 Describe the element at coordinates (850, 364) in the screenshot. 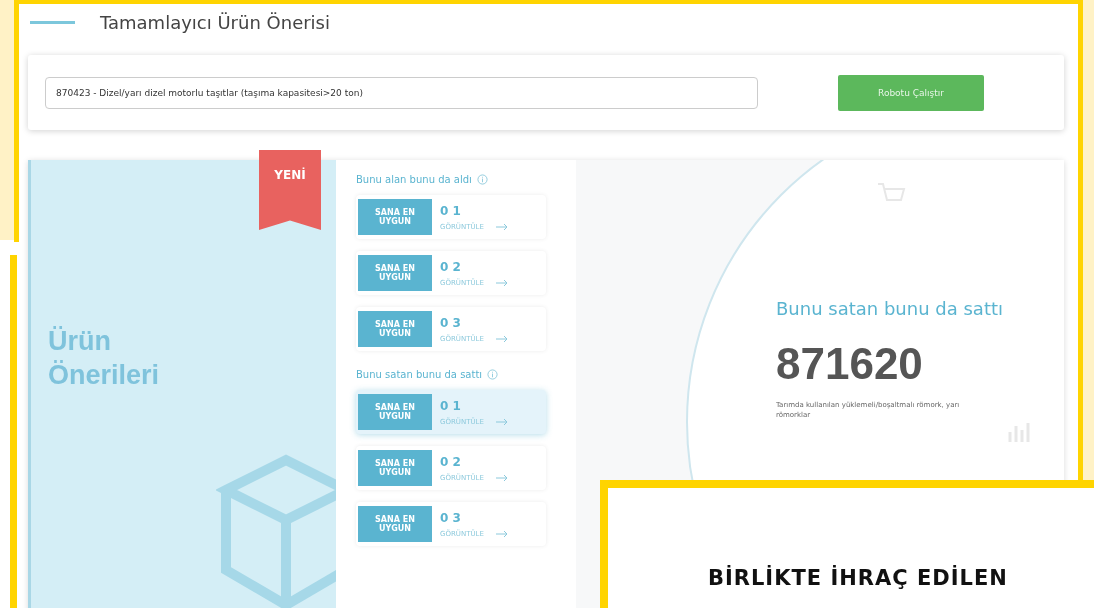

I see `product-code: 871620` at that location.